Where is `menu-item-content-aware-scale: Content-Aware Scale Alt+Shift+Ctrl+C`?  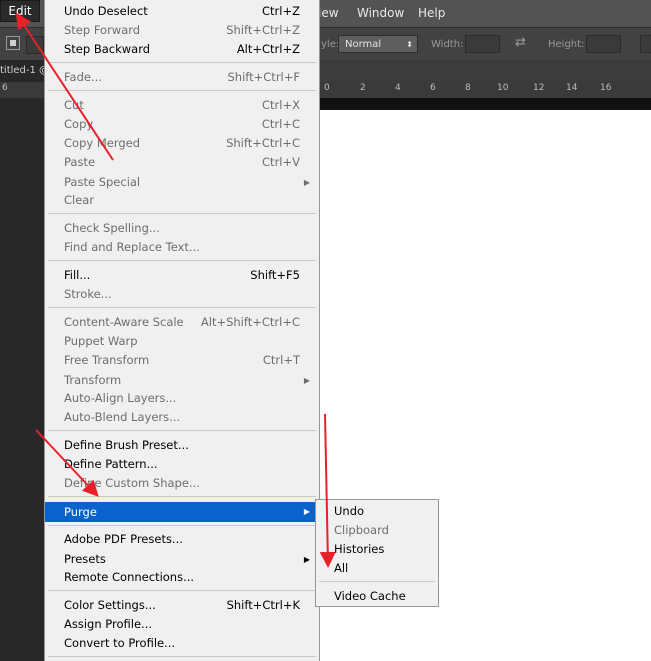 menu-item-content-aware-scale: Content-Aware Scale Alt+Shift+Ctrl+C is located at coordinates (182, 322).